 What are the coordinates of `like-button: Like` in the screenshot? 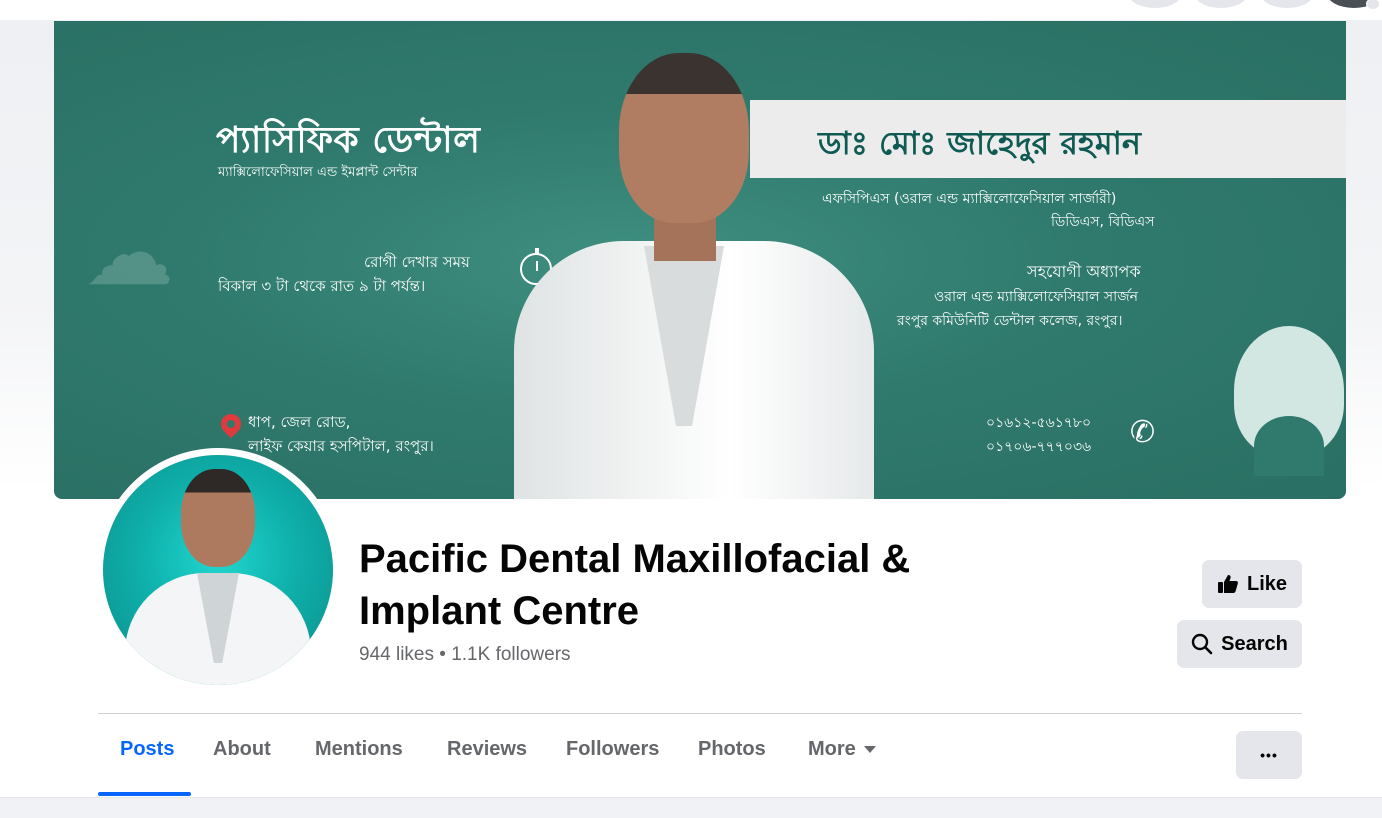 It's located at (1252, 584).